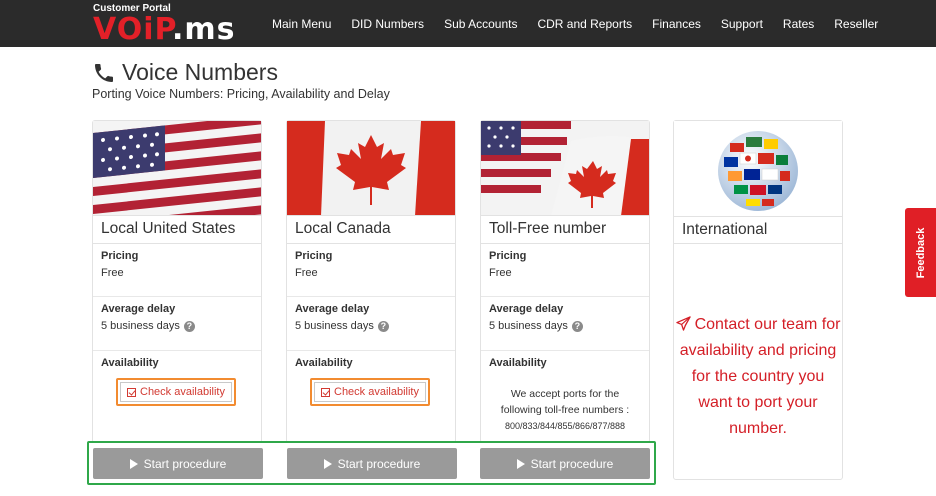 The height and width of the screenshot is (496, 936). I want to click on nav-rates: Rates, so click(798, 24).